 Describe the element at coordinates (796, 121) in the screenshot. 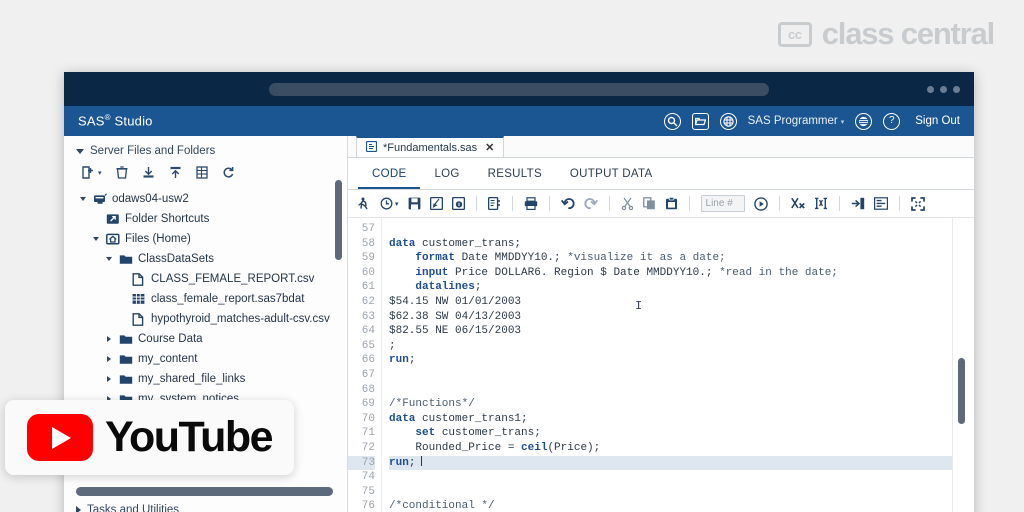

I see `role-selector: SAS Programmer ▾` at that location.